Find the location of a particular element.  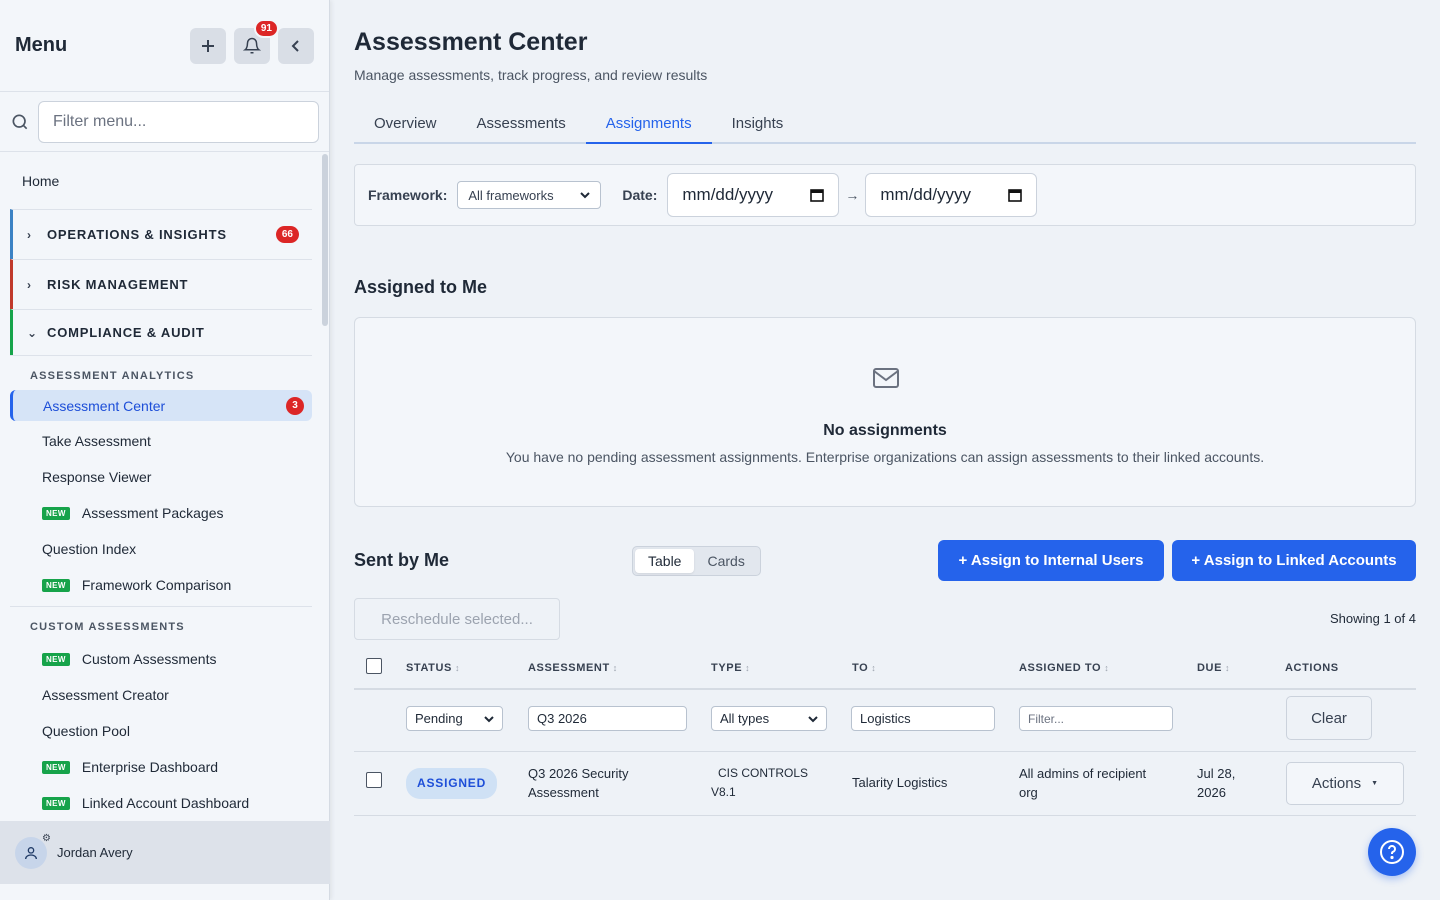

status-filter-select: Pending is located at coordinates (454, 718).